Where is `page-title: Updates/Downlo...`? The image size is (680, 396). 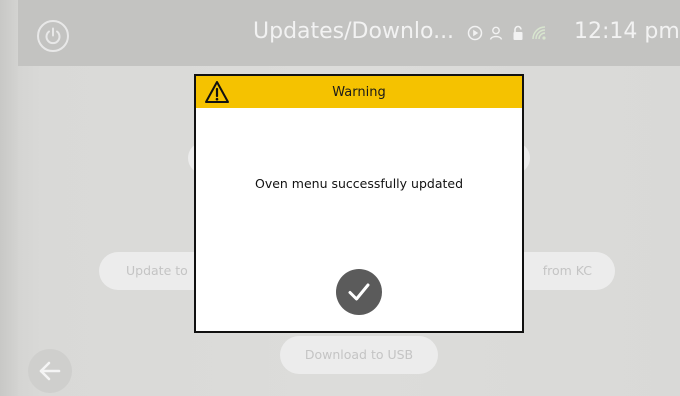 page-title: Updates/Downlo... is located at coordinates (354, 31).